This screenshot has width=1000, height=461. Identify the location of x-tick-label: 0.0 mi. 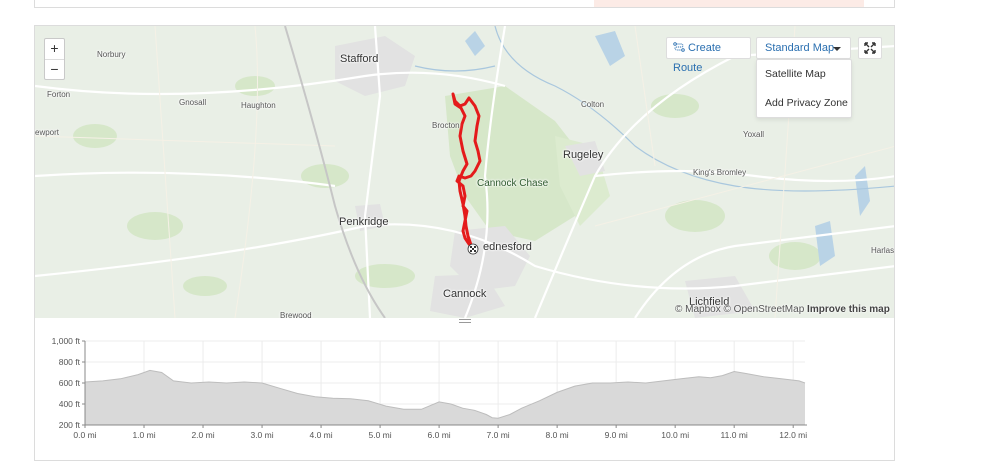
(84, 435).